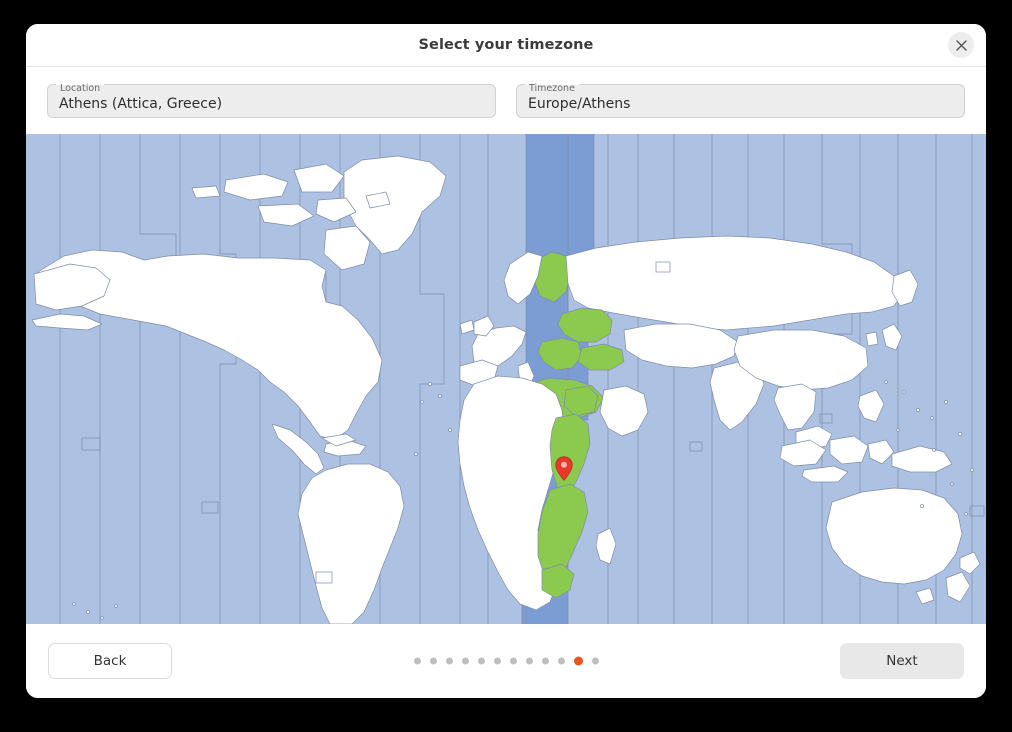 Image resolution: width=1012 pixels, height=732 pixels. I want to click on page-title: Select your timezone, so click(506, 45).